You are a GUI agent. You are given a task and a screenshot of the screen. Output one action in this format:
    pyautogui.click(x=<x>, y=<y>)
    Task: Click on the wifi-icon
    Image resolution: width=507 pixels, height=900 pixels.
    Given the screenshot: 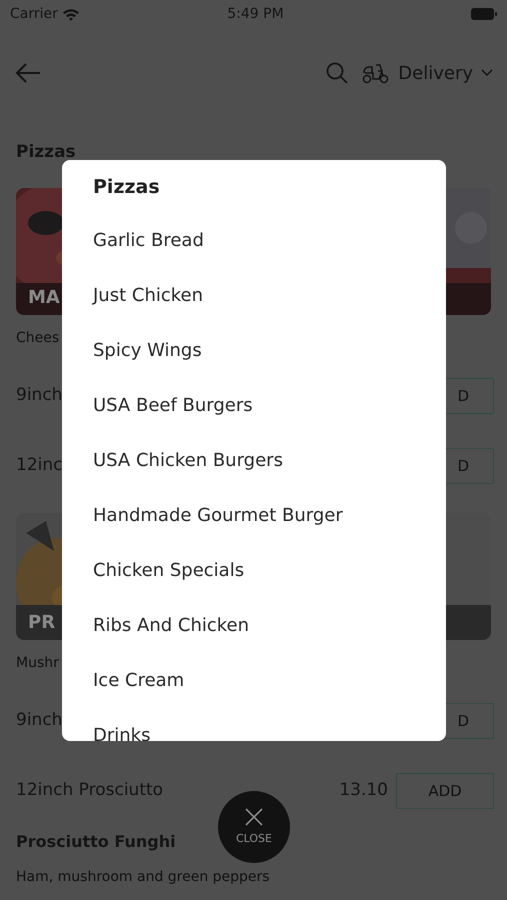 What is the action you would take?
    pyautogui.click(x=71, y=14)
    